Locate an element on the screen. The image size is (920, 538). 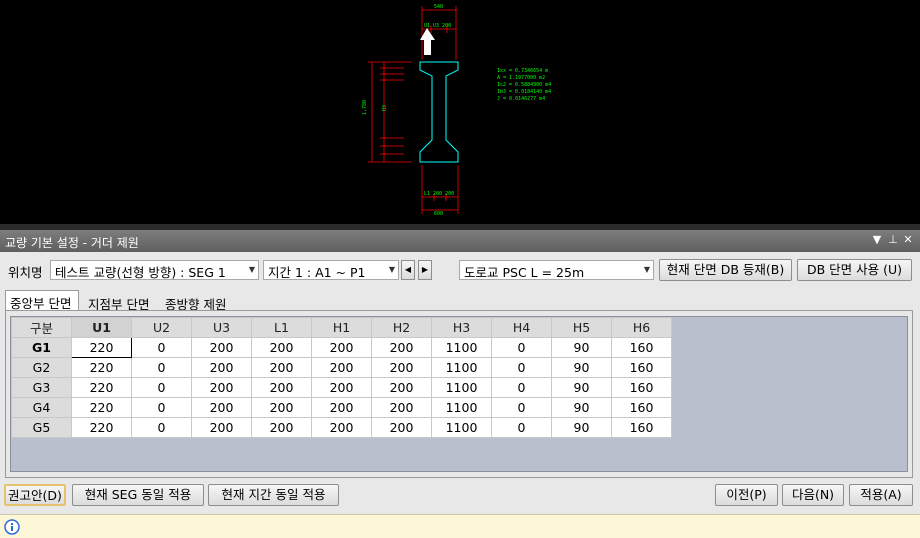
row-header: G3 is located at coordinates (41, 387).